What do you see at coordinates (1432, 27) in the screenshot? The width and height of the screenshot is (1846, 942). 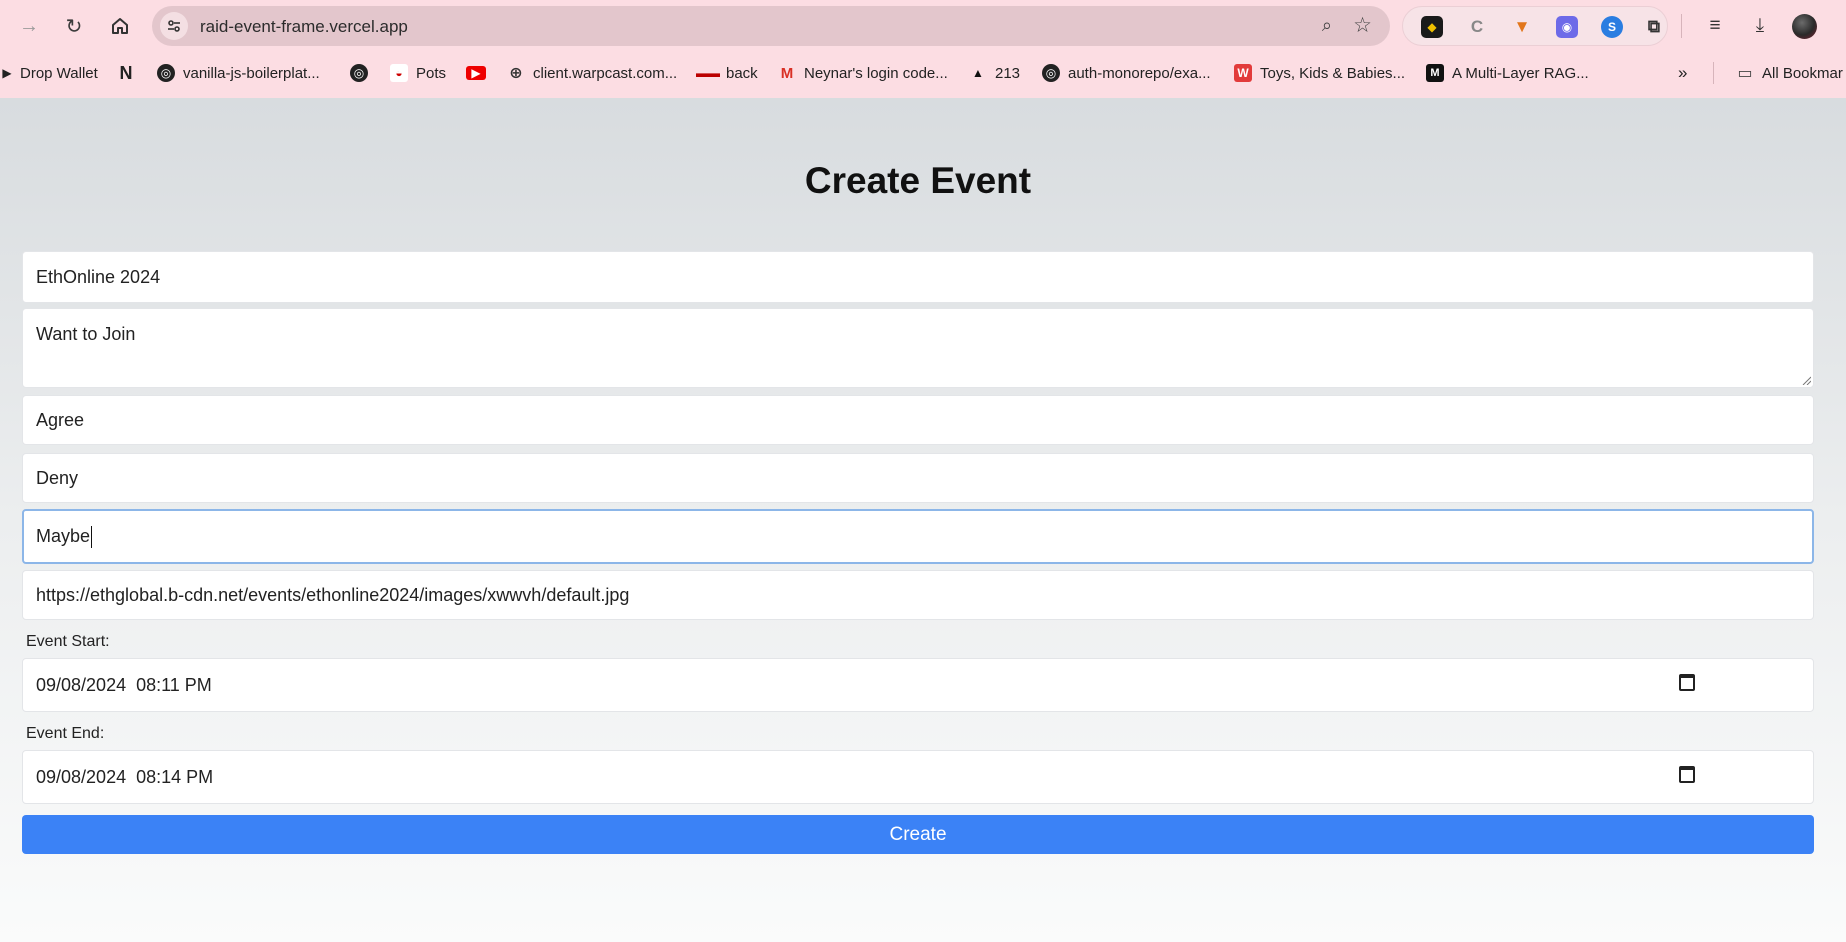 I see `binance-extension-icon: ◆` at bounding box center [1432, 27].